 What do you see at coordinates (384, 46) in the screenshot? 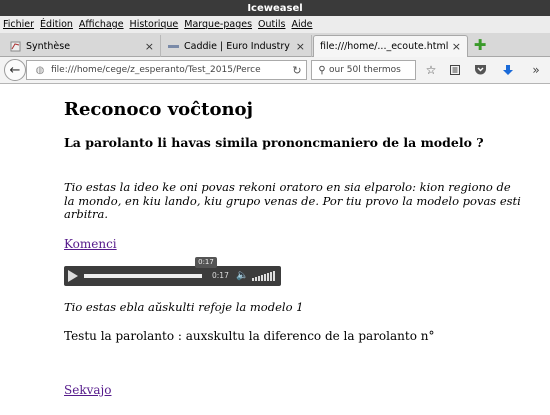
I see `tab-label: file:///home/..._ecoute.html` at bounding box center [384, 46].